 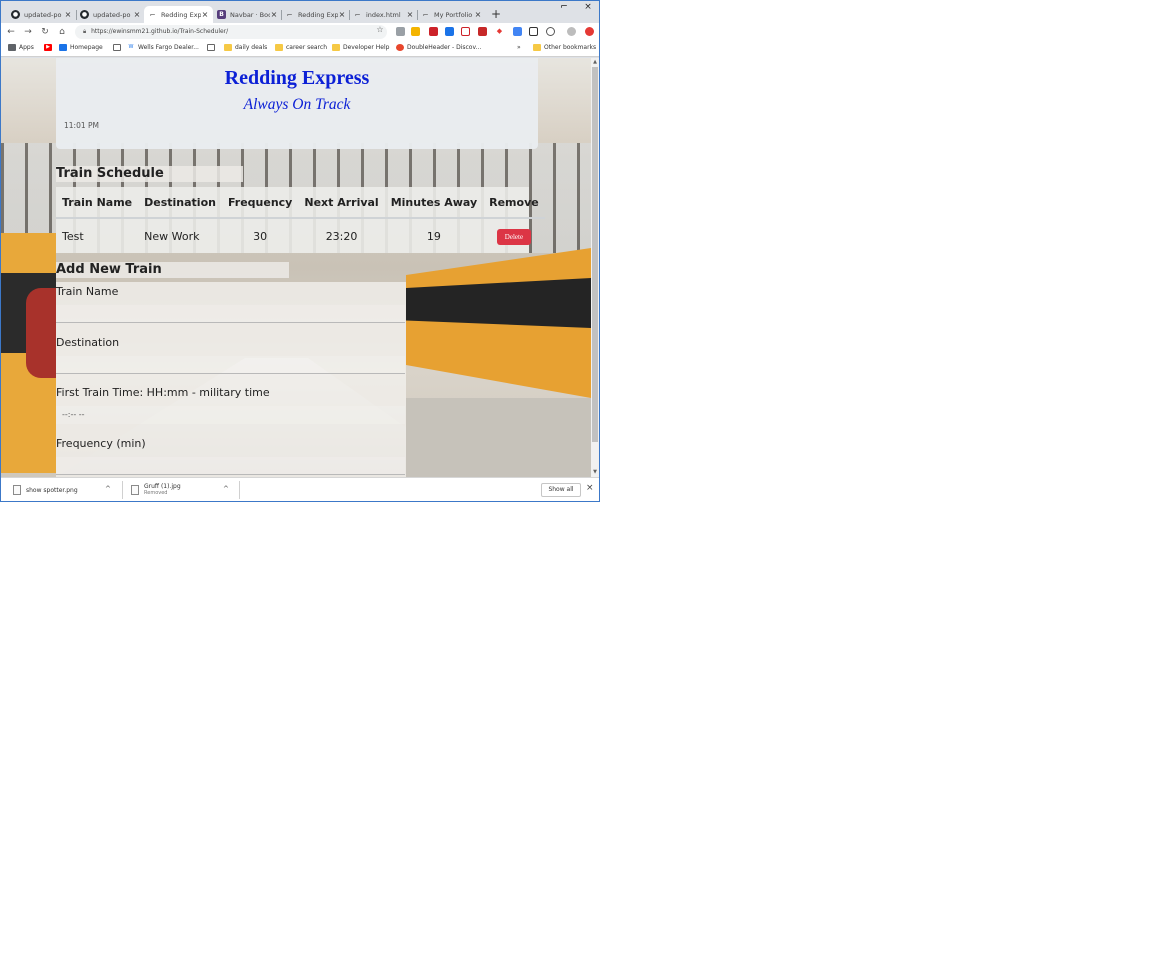 I want to click on scroll-down-icon: ▼, so click(x=595, y=472).